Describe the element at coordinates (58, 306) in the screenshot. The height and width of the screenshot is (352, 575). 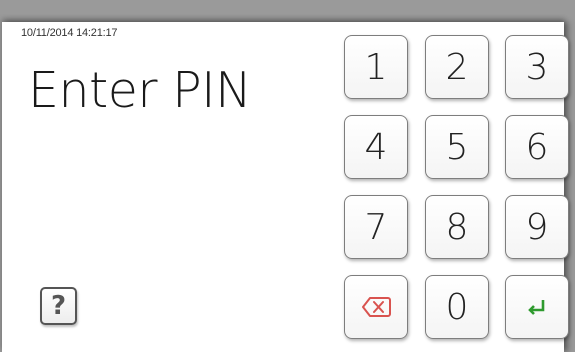
I see `help-button: ?` at that location.